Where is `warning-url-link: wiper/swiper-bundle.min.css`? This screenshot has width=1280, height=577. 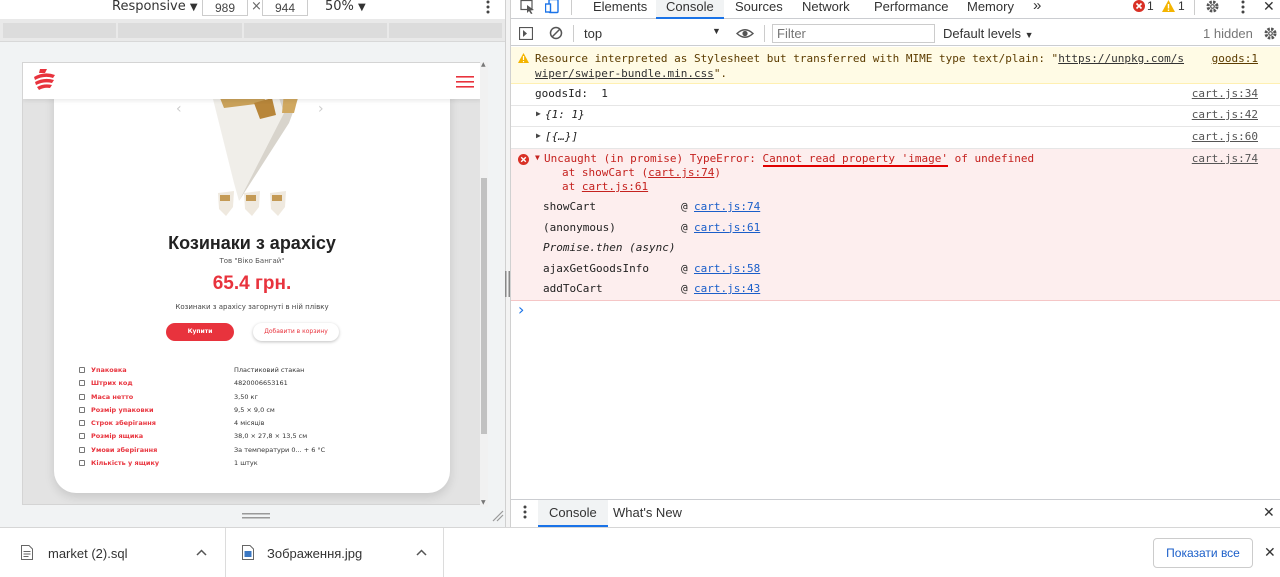
warning-url-link: wiper/swiper-bundle.min.css is located at coordinates (624, 73).